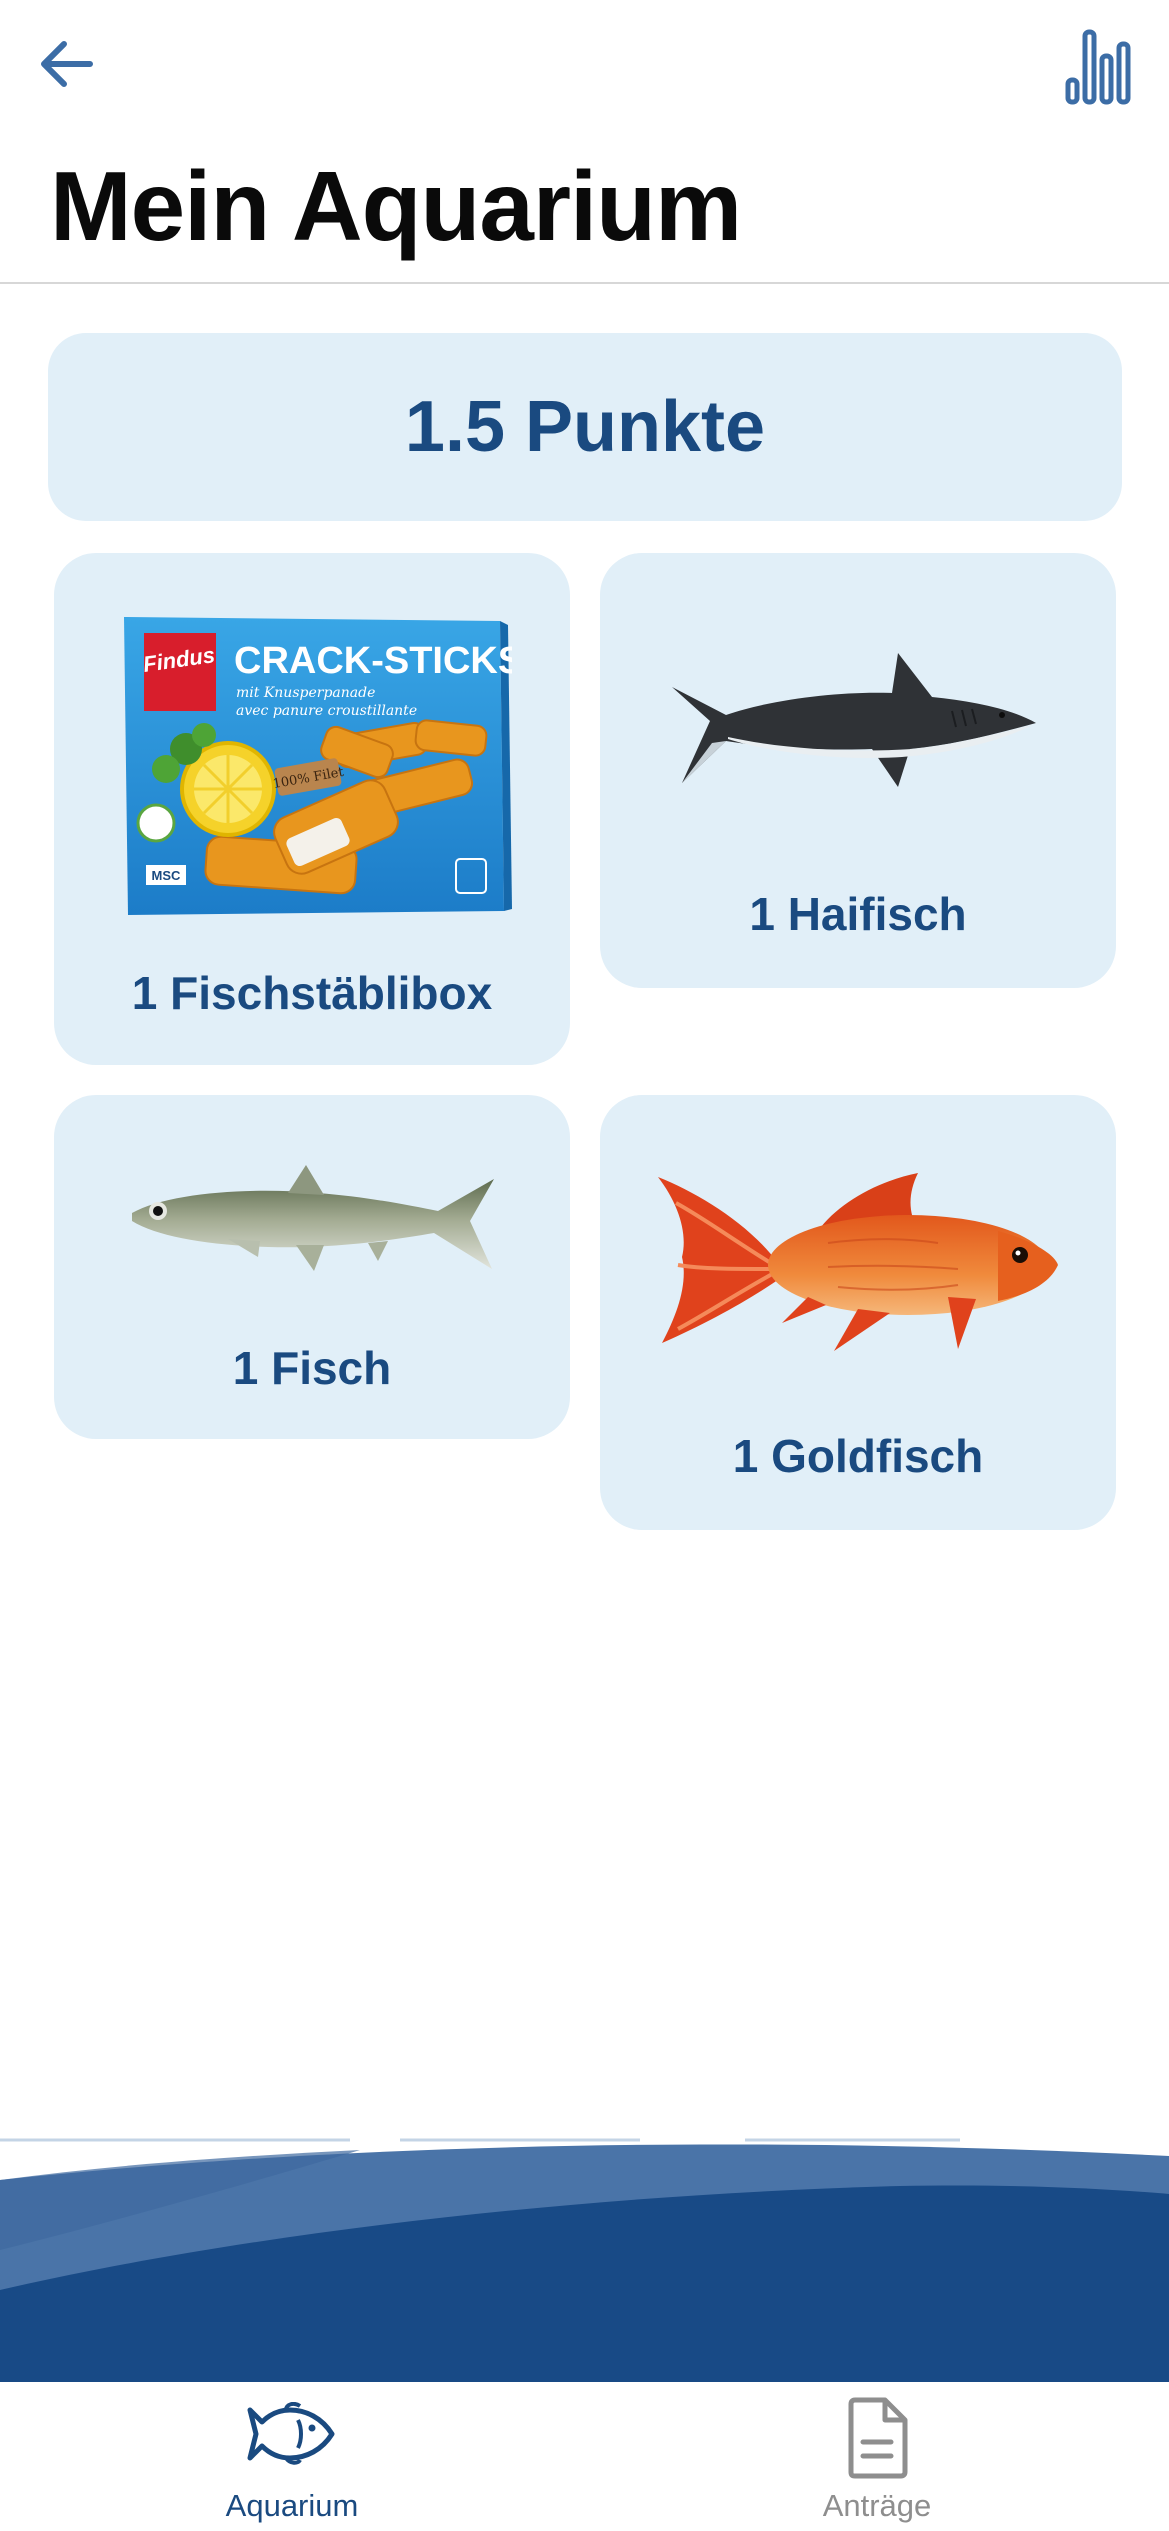 The height and width of the screenshot is (2531, 1169). What do you see at coordinates (854, 720) in the screenshot?
I see `shark-image` at bounding box center [854, 720].